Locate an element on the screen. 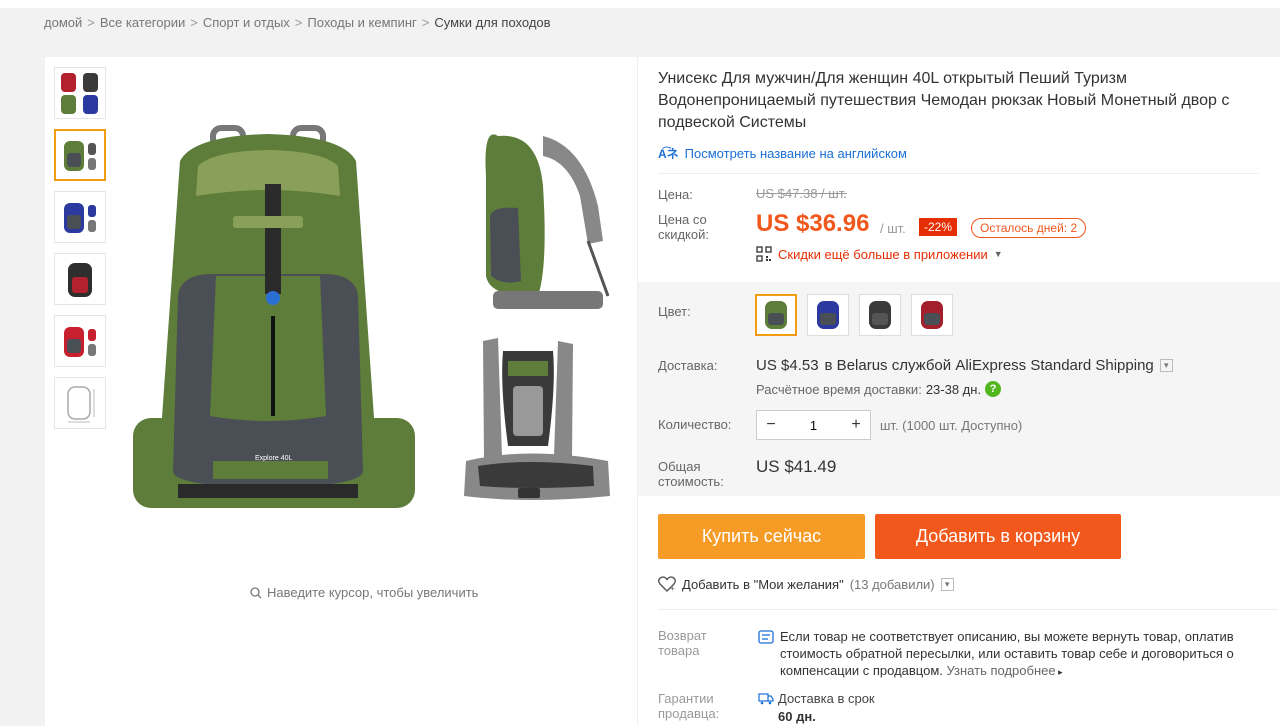  delivery-eta: Расчётное время доставки: 23-38 дн. ? is located at coordinates (879, 389).